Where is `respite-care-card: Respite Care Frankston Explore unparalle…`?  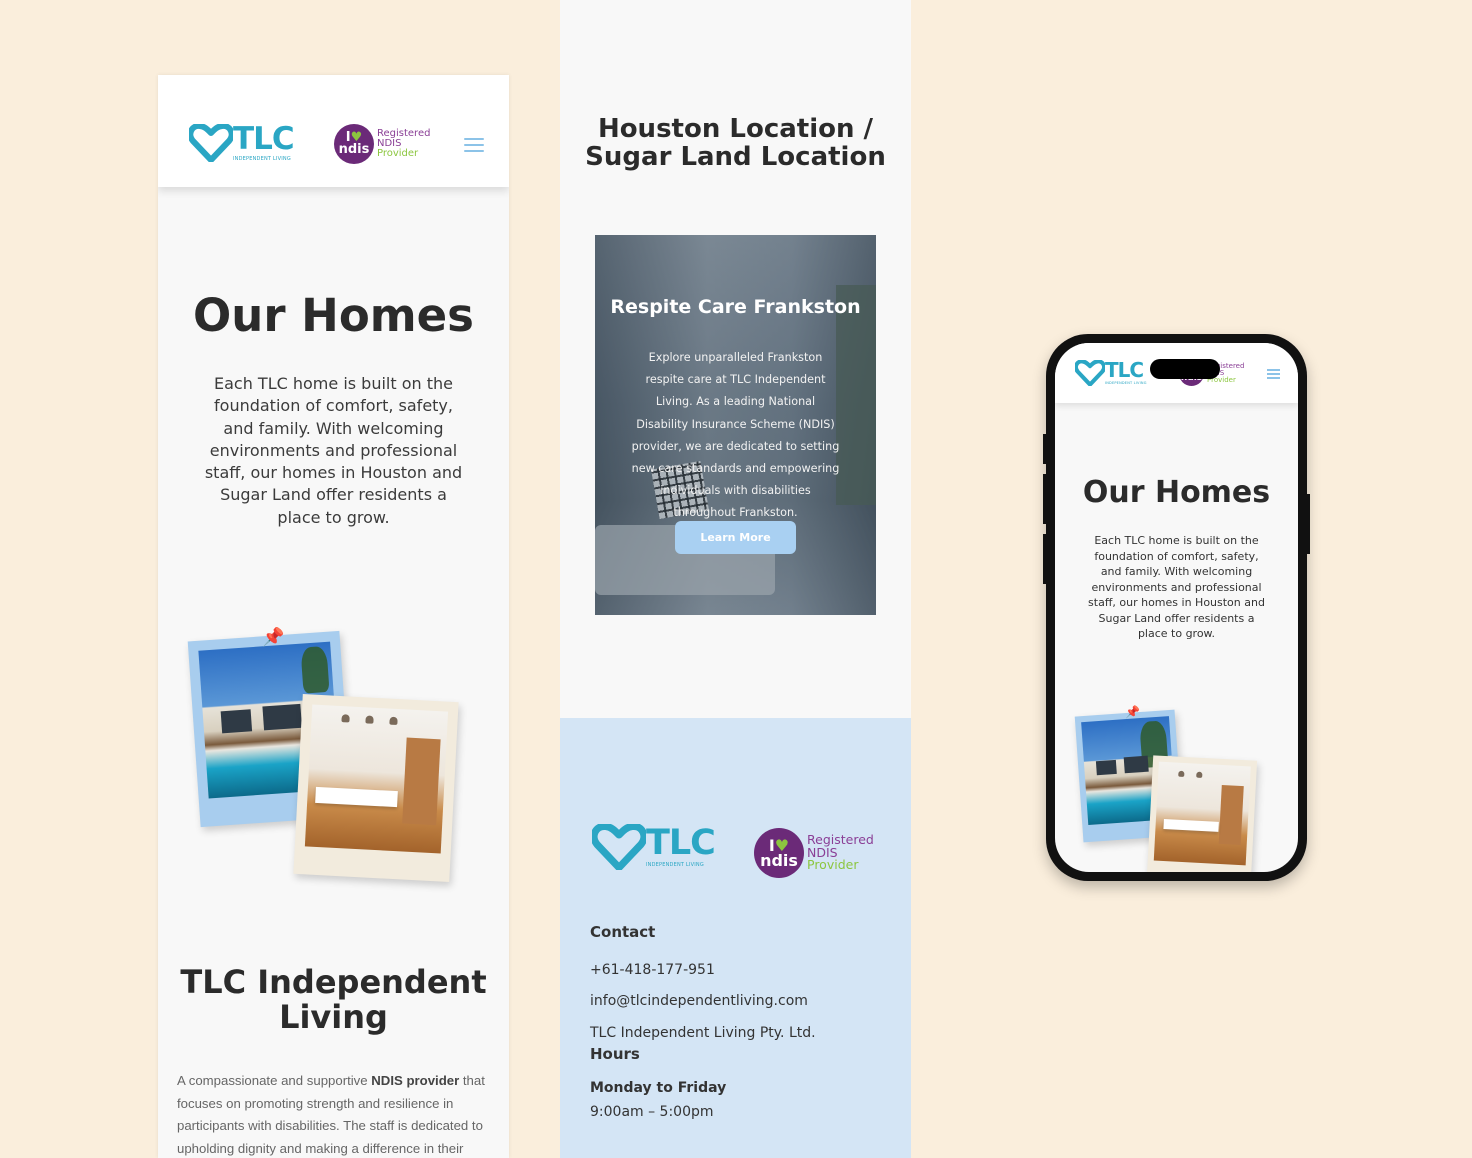 respite-care-card: Respite Care Frankston Explore unparalle… is located at coordinates (735, 425).